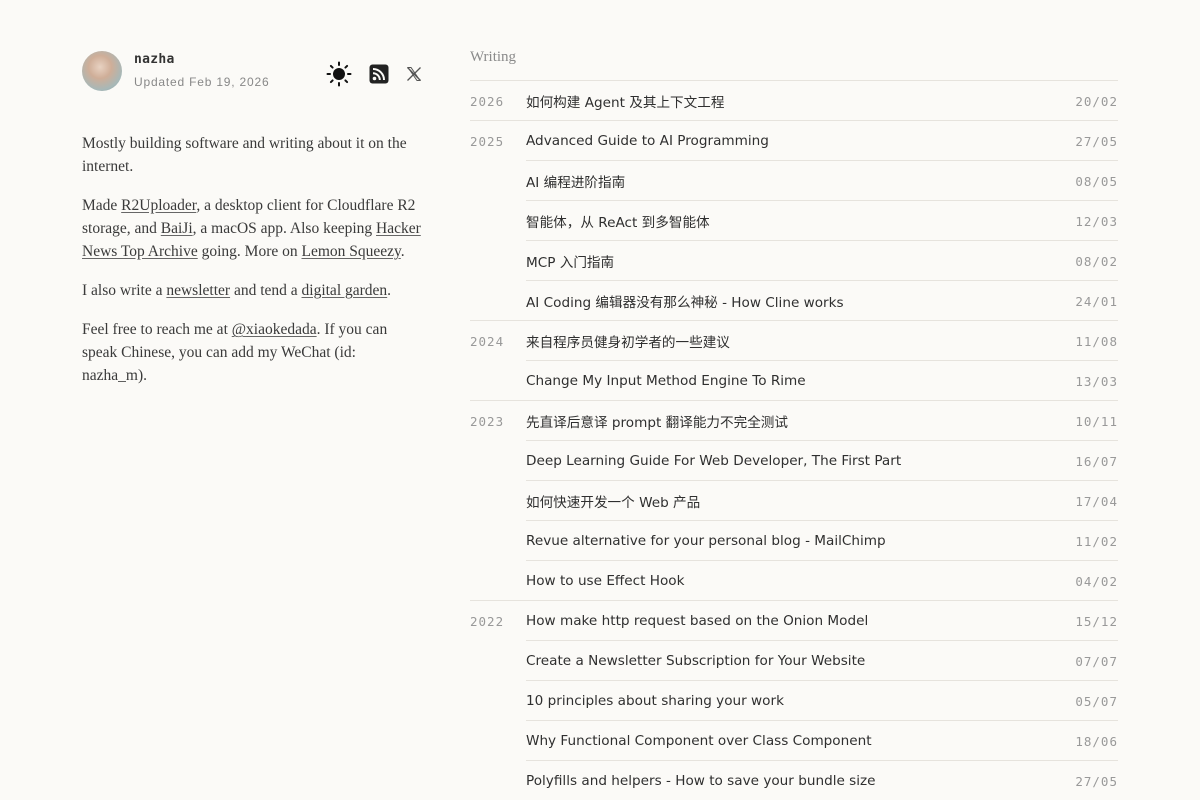 Image resolution: width=1200 pixels, height=800 pixels. I want to click on post-row: AI 编程进阶指南 08/05, so click(794, 181).